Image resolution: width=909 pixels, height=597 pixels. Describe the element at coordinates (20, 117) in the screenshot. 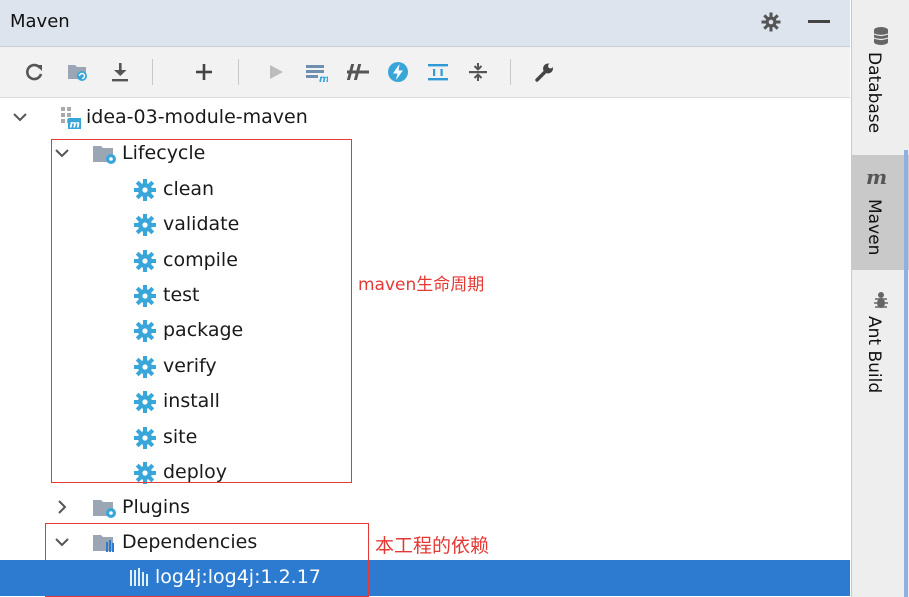

I see `chevron-down-icon` at that location.